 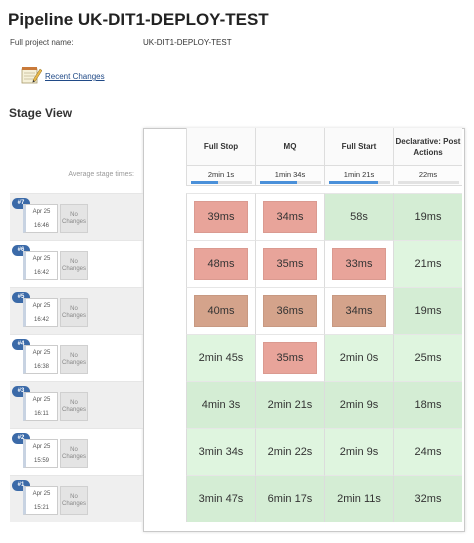 I want to click on stage-cell: 2min 45s, so click(x=220, y=357).